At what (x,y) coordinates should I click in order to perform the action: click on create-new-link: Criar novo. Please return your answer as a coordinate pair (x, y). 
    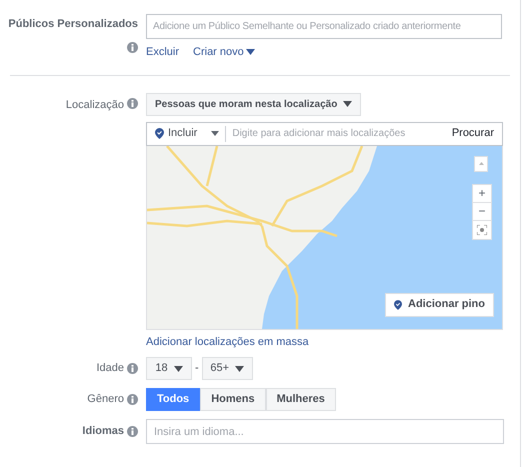
    Looking at the image, I should click on (224, 52).